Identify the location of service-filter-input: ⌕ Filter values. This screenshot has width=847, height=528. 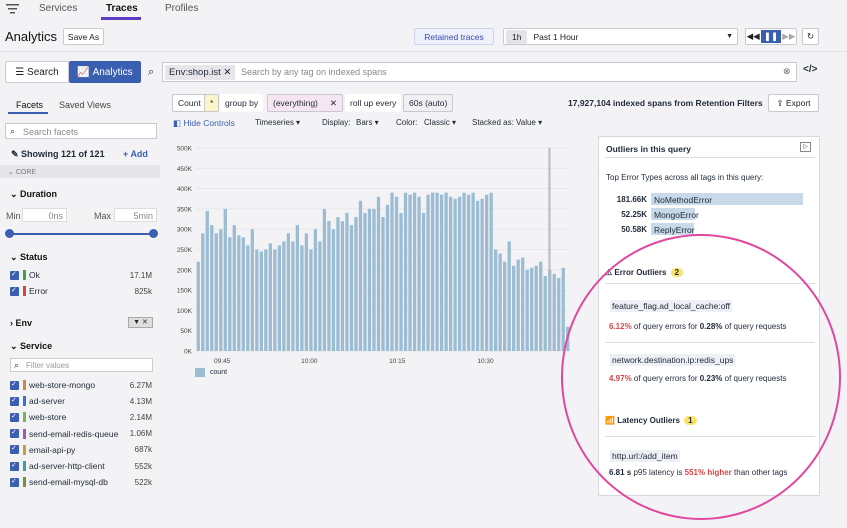
(81, 365).